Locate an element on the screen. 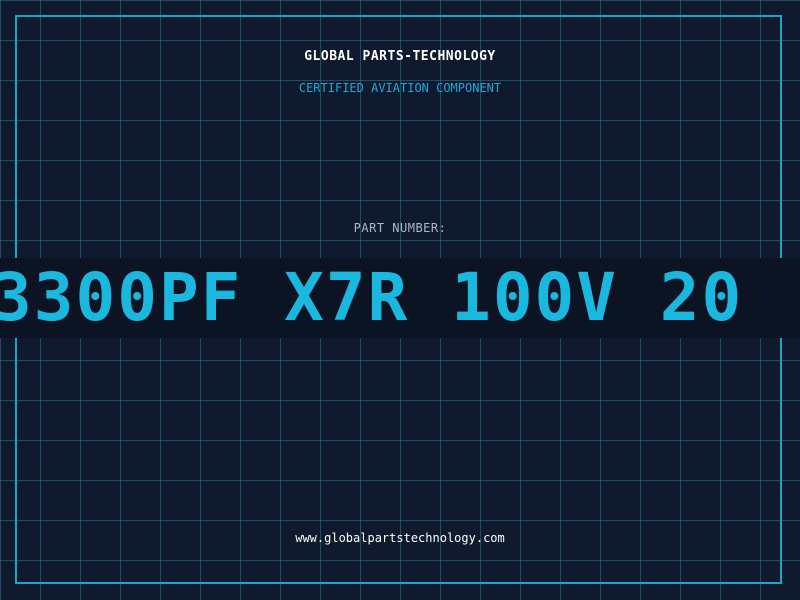  certification-subtitle: CERTIFIED AVIATION COMPONENT is located at coordinates (400, 88).